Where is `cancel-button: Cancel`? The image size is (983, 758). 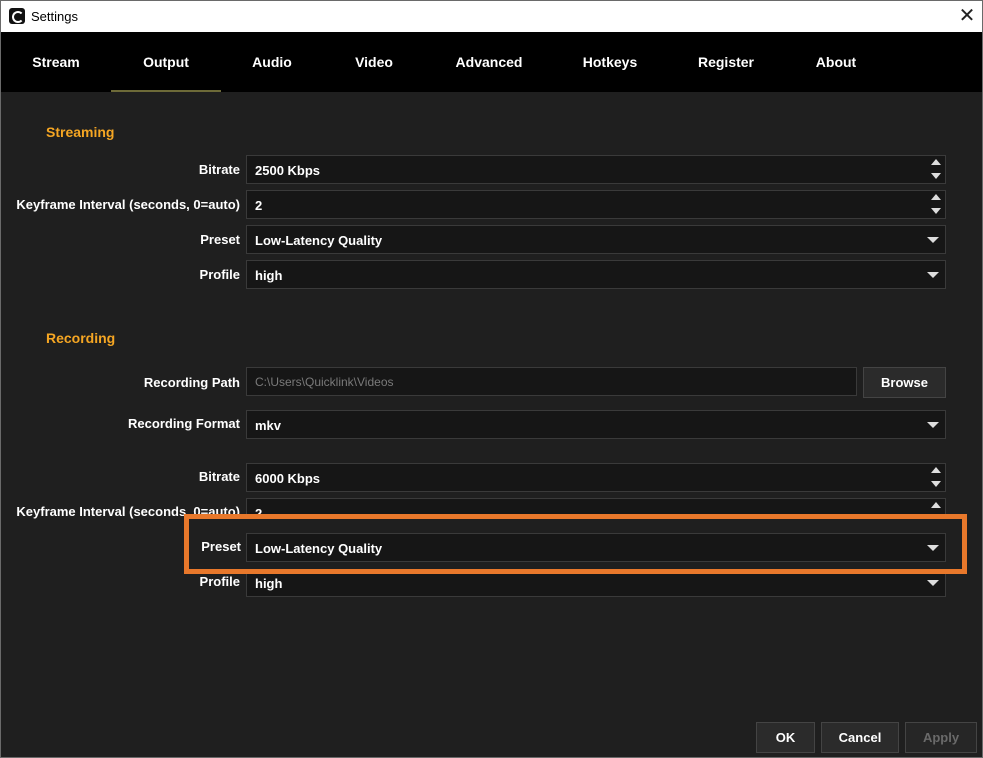 cancel-button: Cancel is located at coordinates (860, 737).